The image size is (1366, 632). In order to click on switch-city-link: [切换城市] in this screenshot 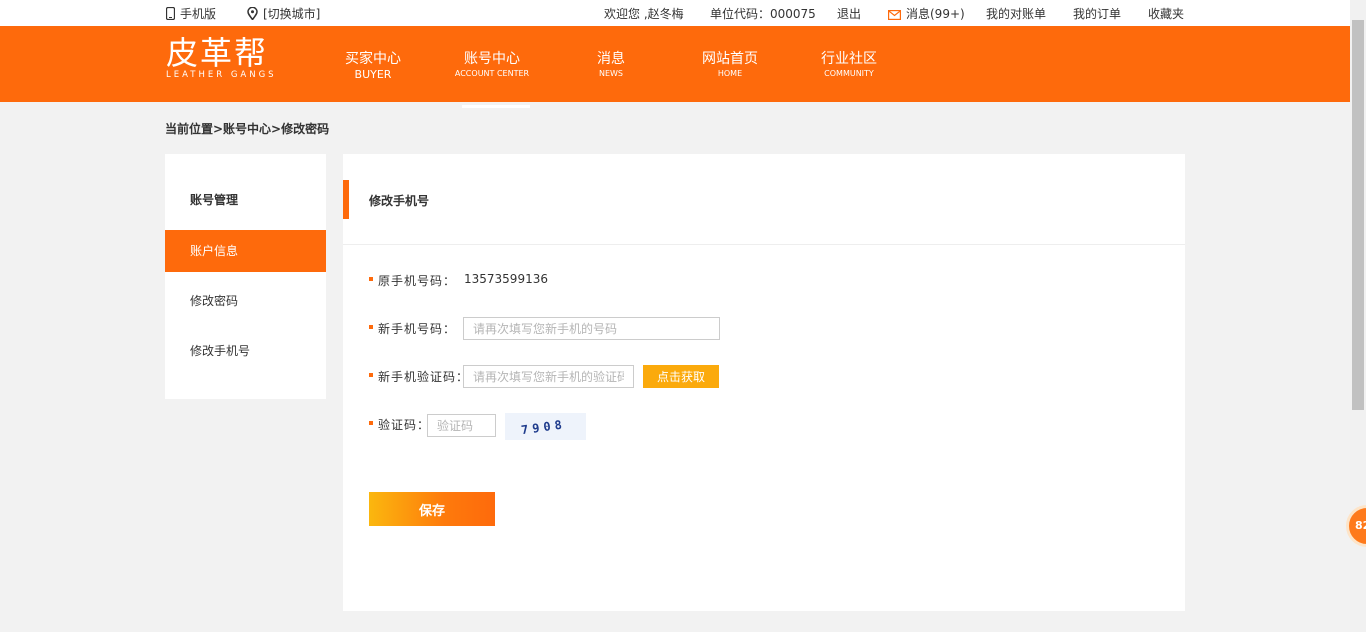, I will do `click(283, 13)`.